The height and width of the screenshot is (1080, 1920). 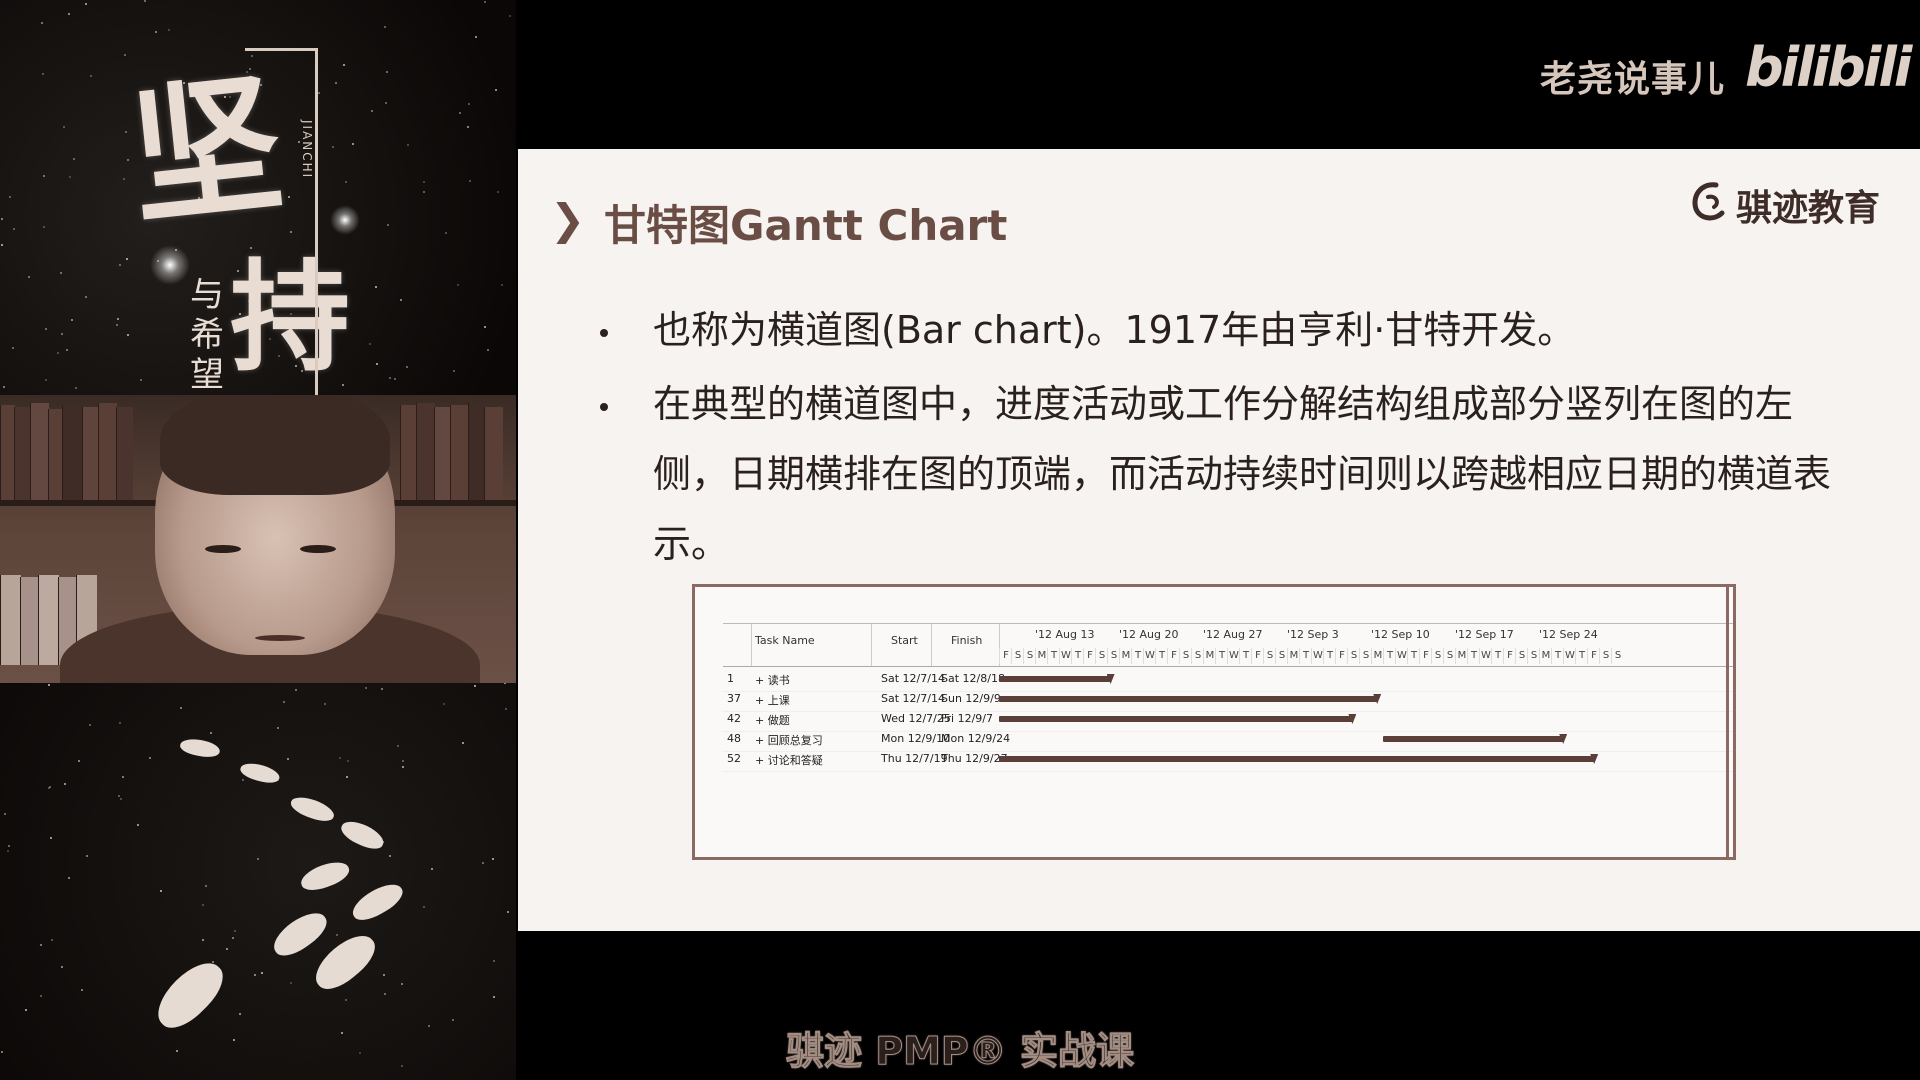 What do you see at coordinates (916, 738) in the screenshot?
I see `gantt-task-start: Mon 12/9/10` at bounding box center [916, 738].